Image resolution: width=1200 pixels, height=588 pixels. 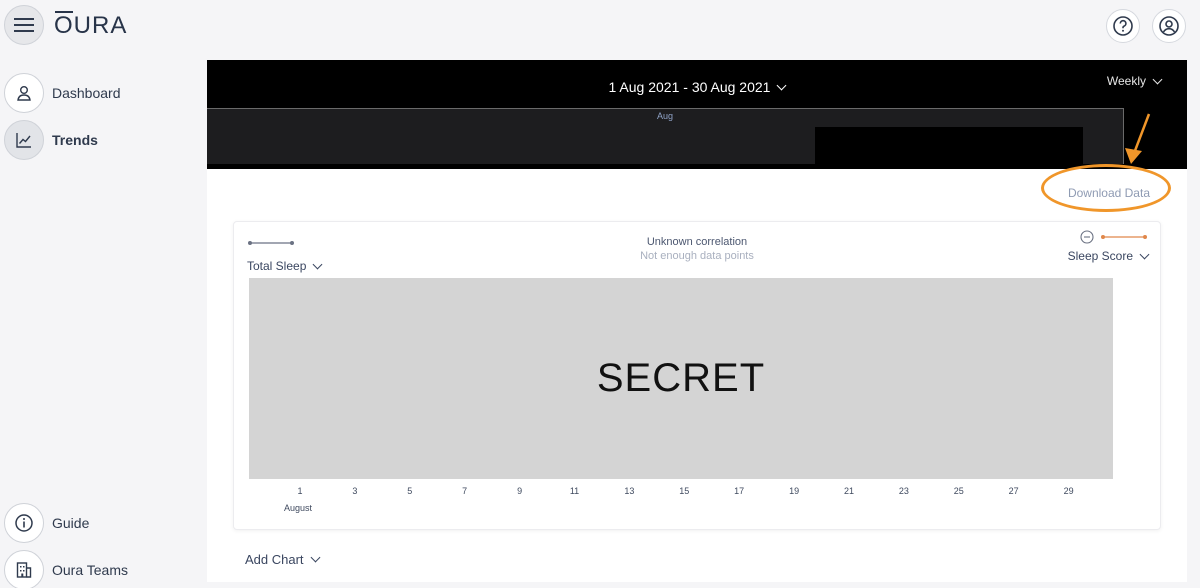 I want to click on x-tick-label: 29, so click(x=1068, y=491).